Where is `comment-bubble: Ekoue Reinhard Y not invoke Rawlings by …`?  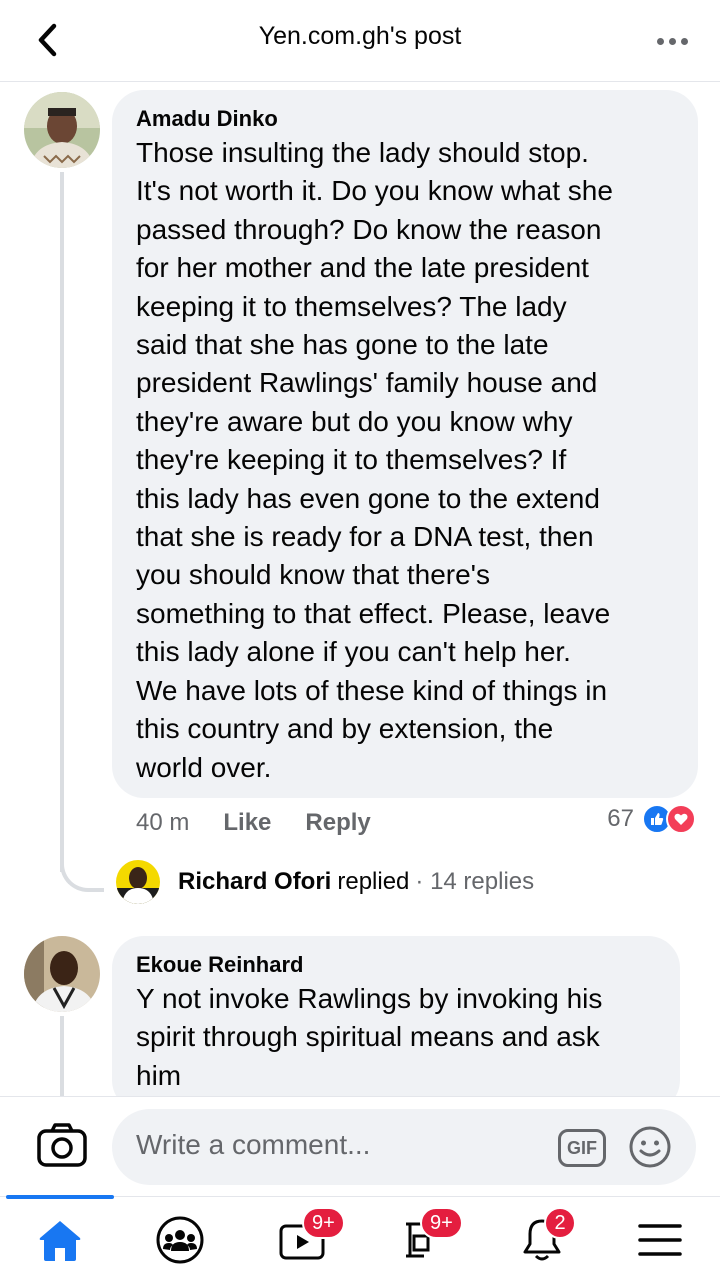
comment-bubble: Ekoue Reinhard Y not invoke Rawlings by … is located at coordinates (396, 1024).